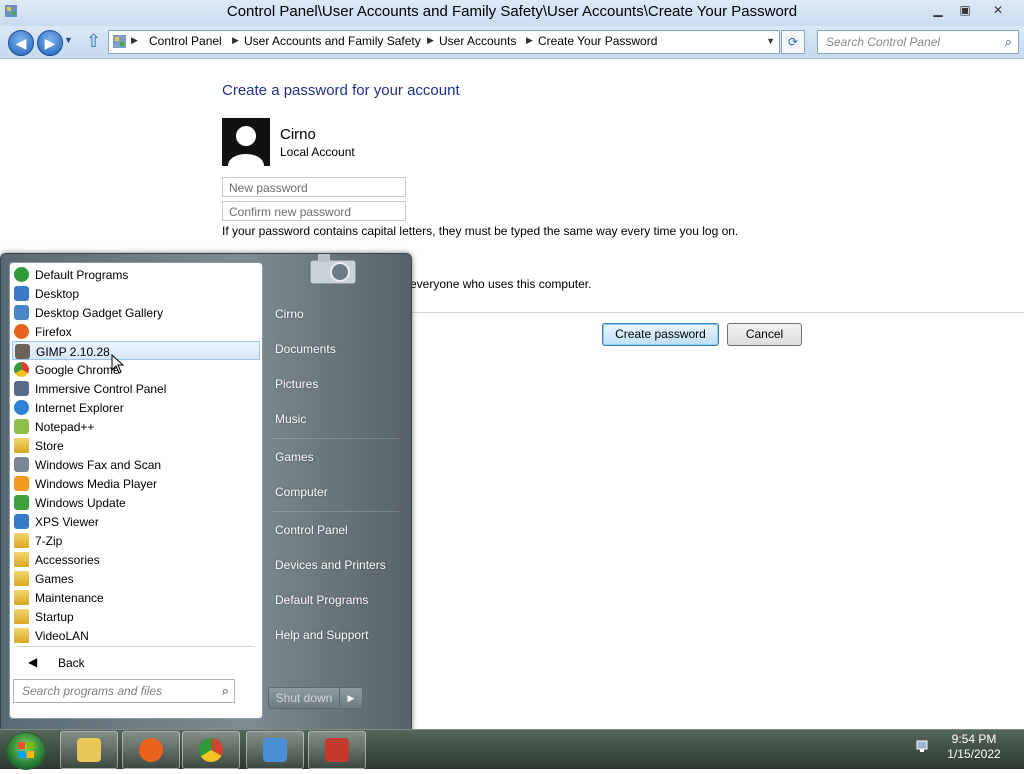  Describe the element at coordinates (477, 41) in the screenshot. I see `breadcrumb-user-accounts: User Accounts` at that location.